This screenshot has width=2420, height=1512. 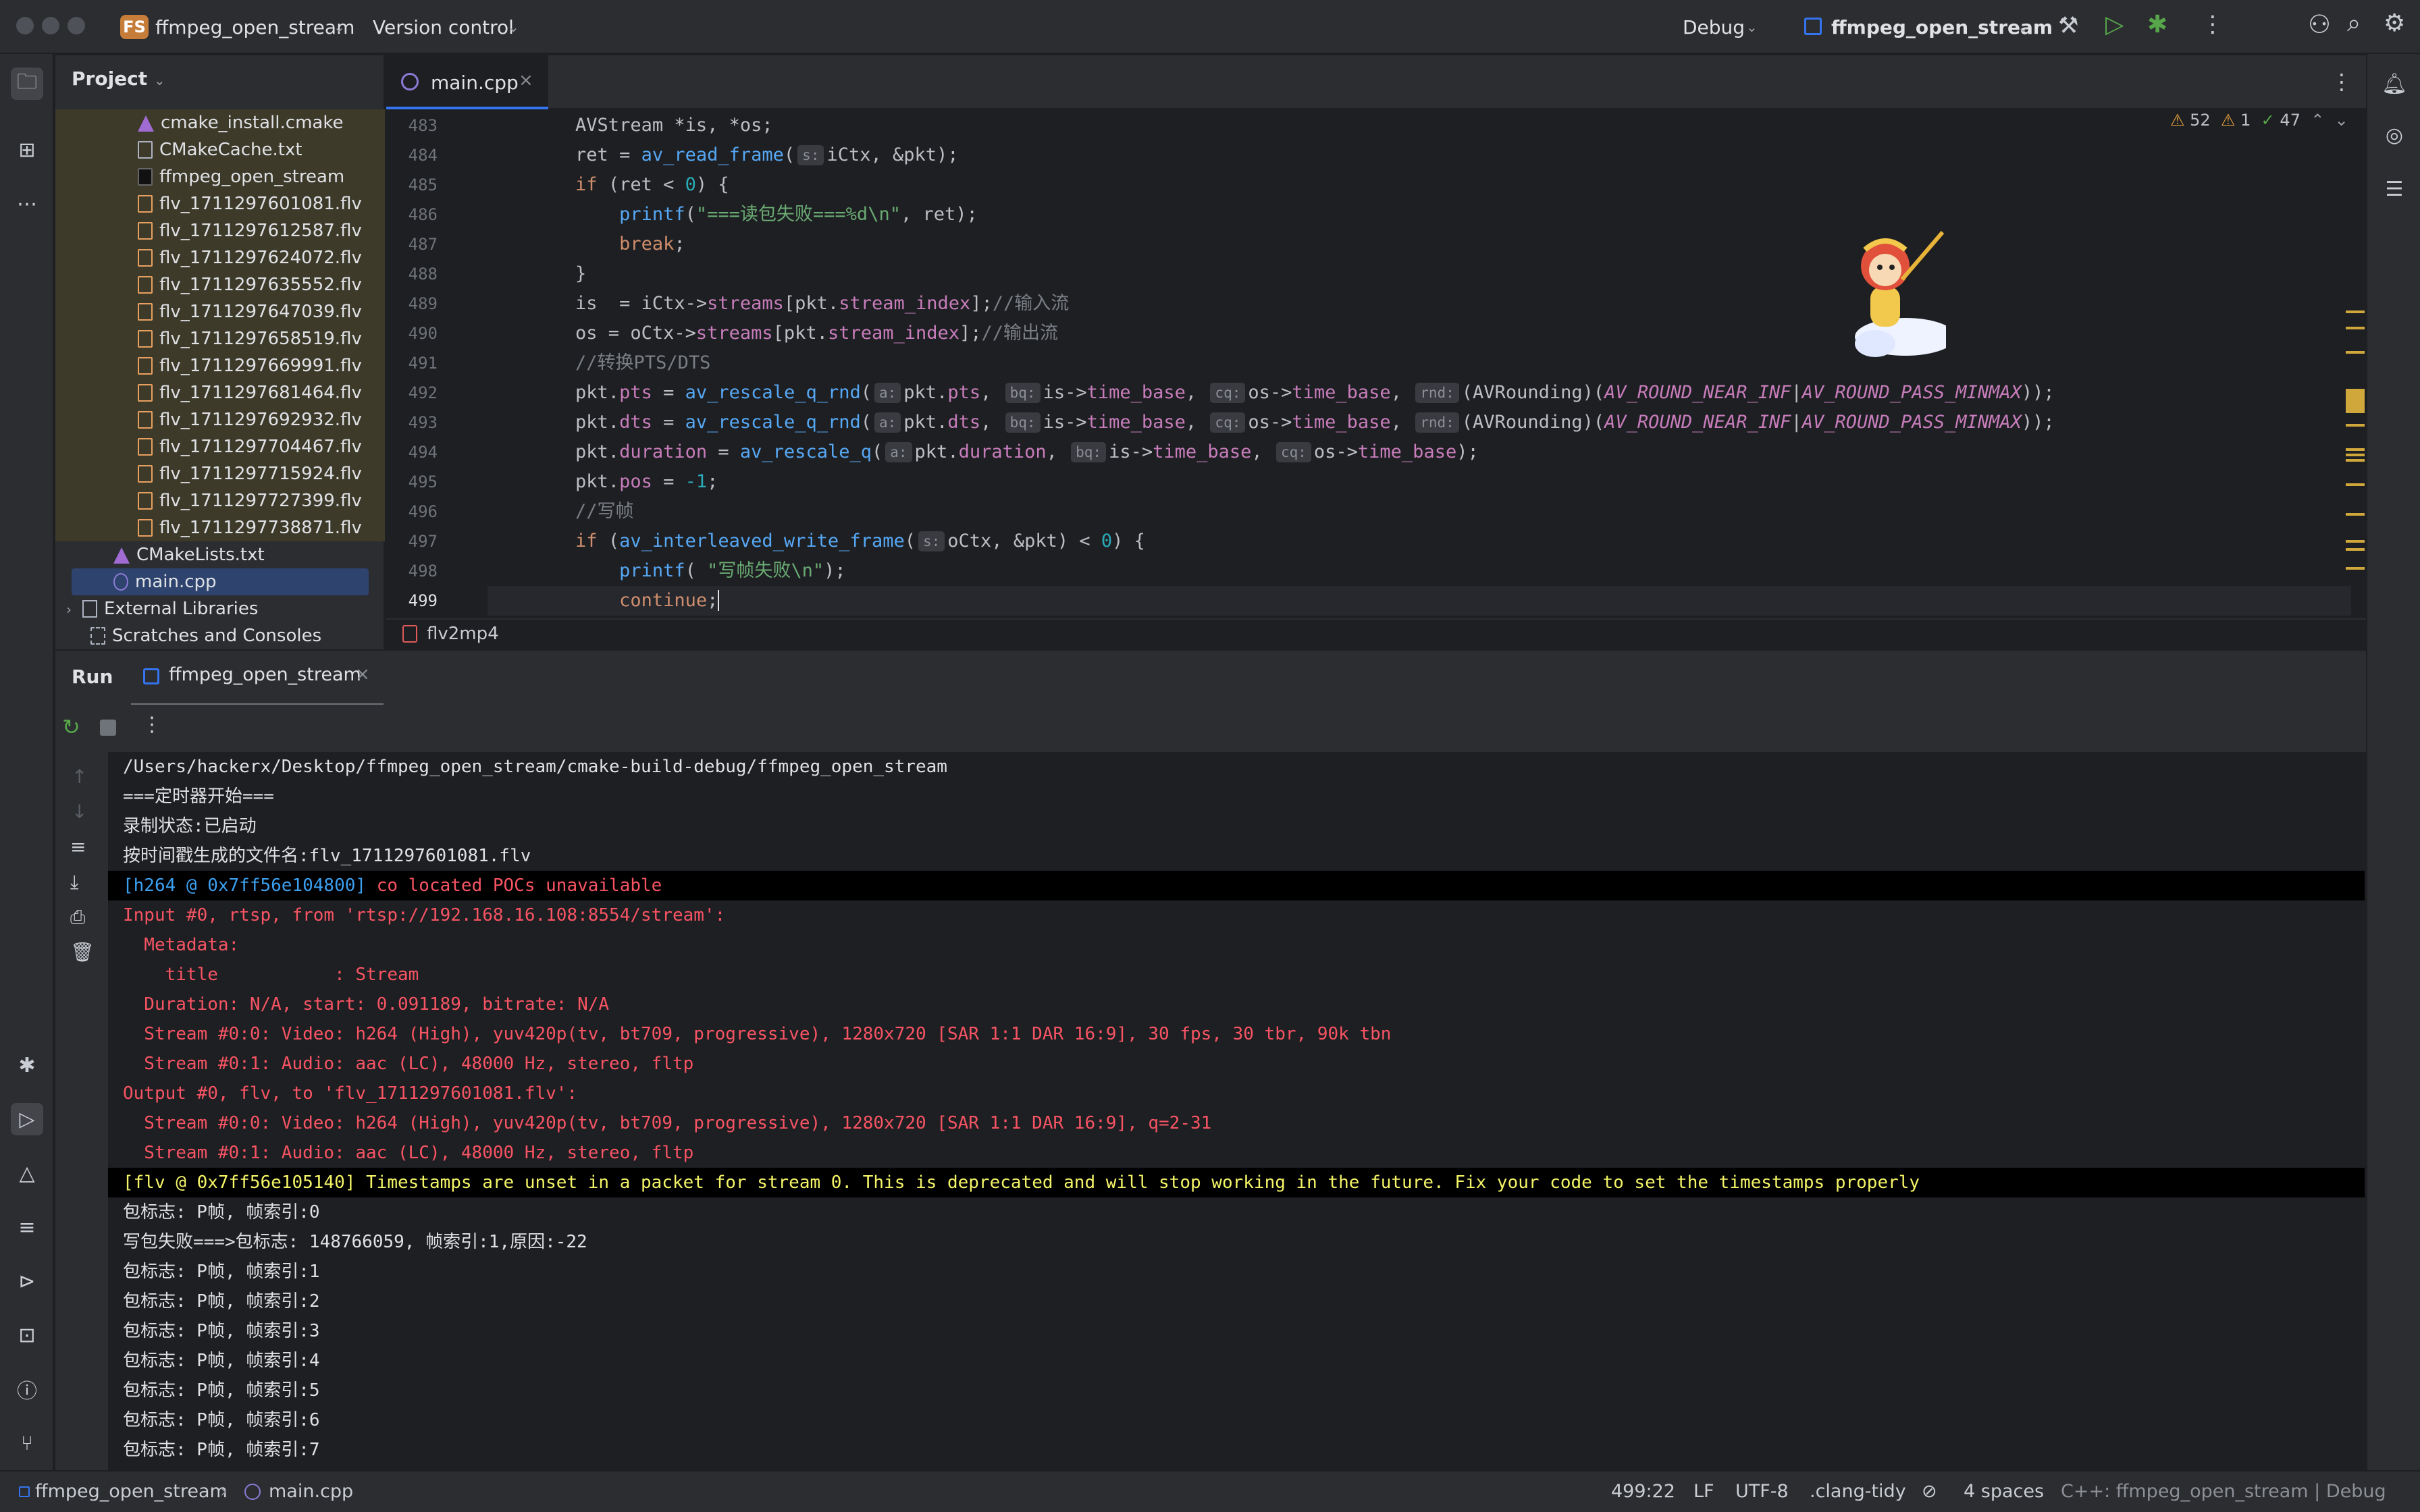 I want to click on services-icon: ⊳, so click(x=27, y=1281).